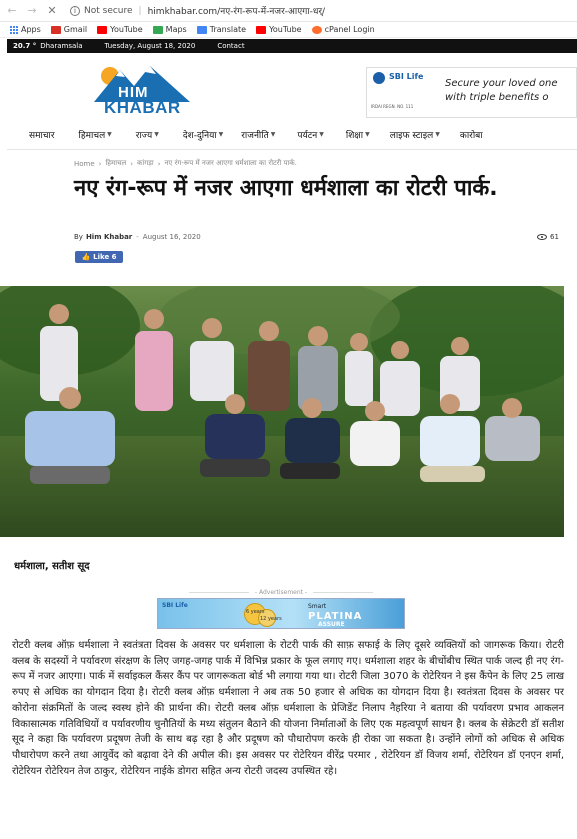 This screenshot has height=839, width=577. What do you see at coordinates (52, 11) in the screenshot?
I see `stop-loading-icon: ✕` at bounding box center [52, 11].